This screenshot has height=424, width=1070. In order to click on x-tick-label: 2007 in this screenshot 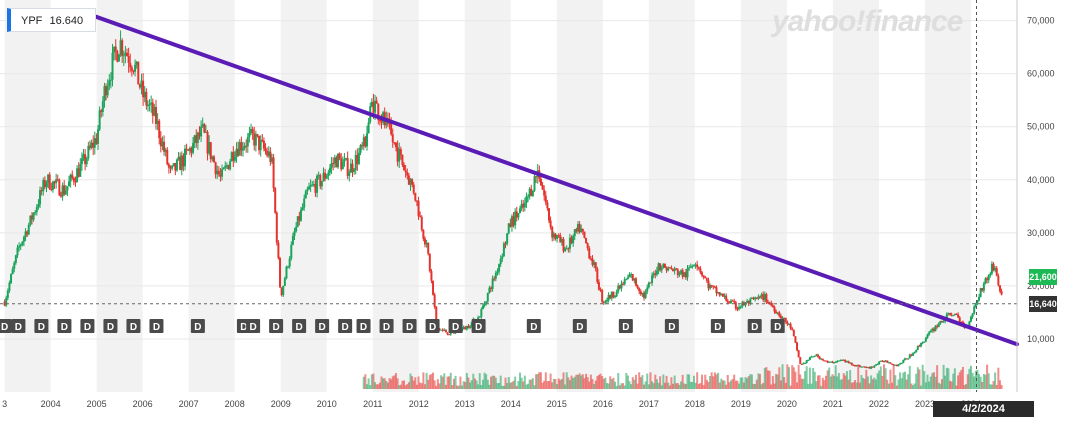, I will do `click(189, 404)`.